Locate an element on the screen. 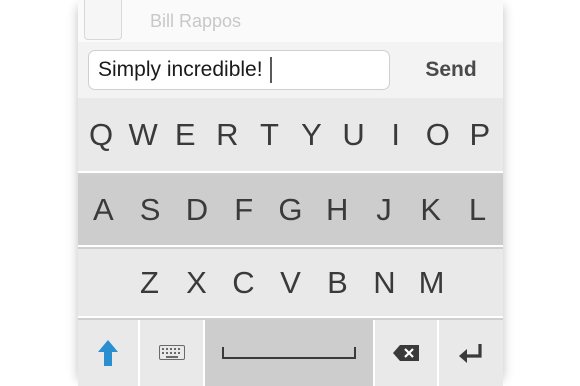 This screenshot has width=580, height=386. key-v: V is located at coordinates (291, 283).